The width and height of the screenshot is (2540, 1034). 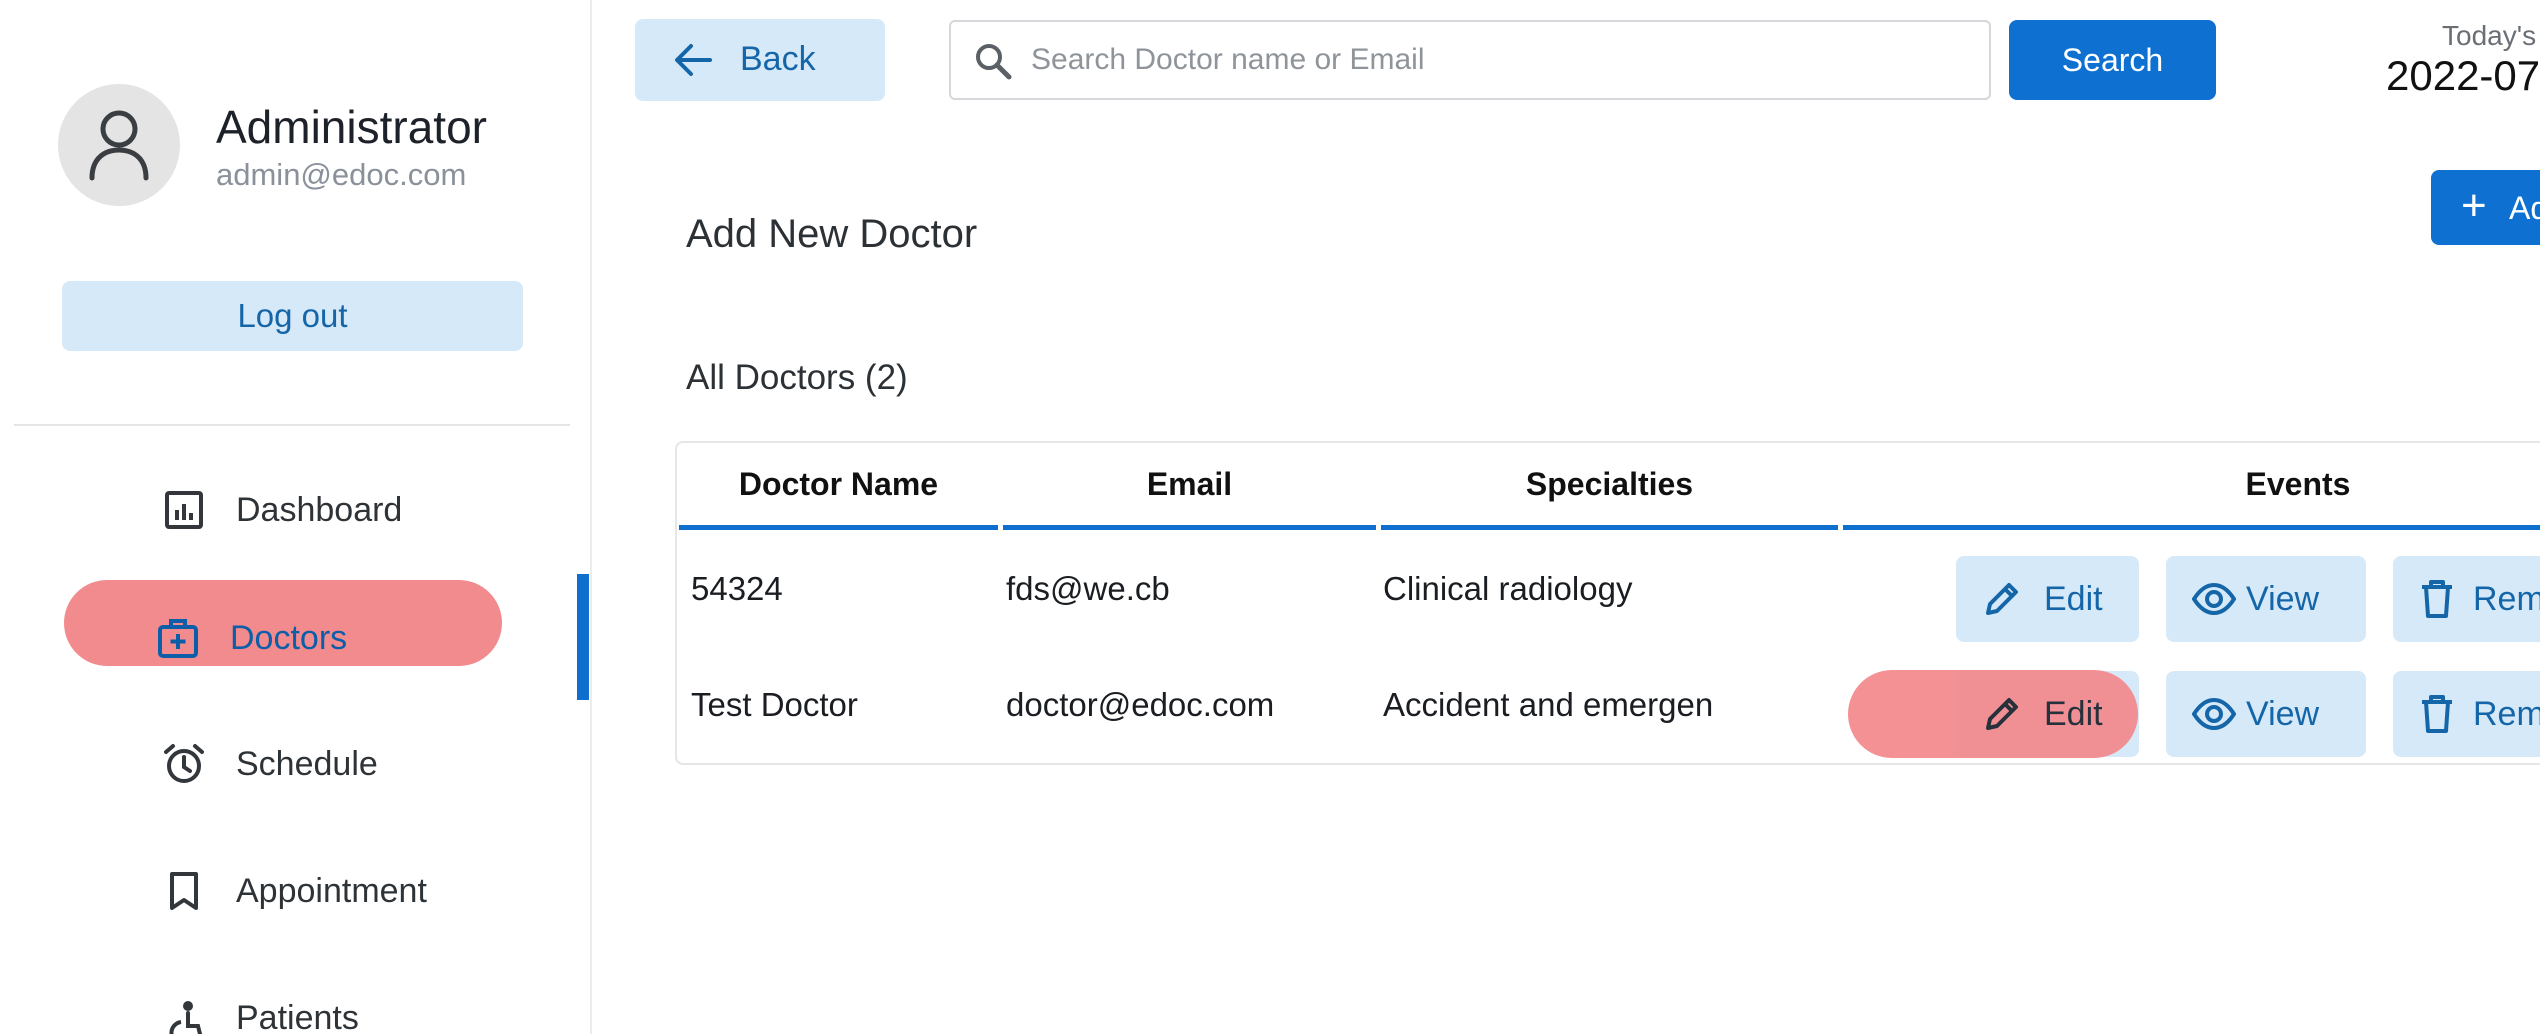 What do you see at coordinates (838, 484) in the screenshot?
I see `column-header-doctor-name: Doctor Name` at bounding box center [838, 484].